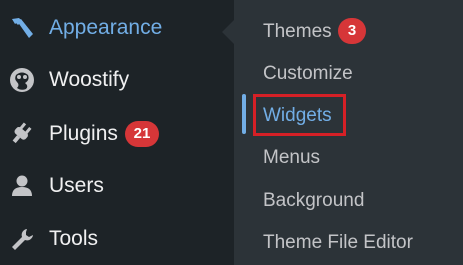 The width and height of the screenshot is (463, 265). What do you see at coordinates (89, 79) in the screenshot?
I see `menu-item-label: Woostify` at bounding box center [89, 79].